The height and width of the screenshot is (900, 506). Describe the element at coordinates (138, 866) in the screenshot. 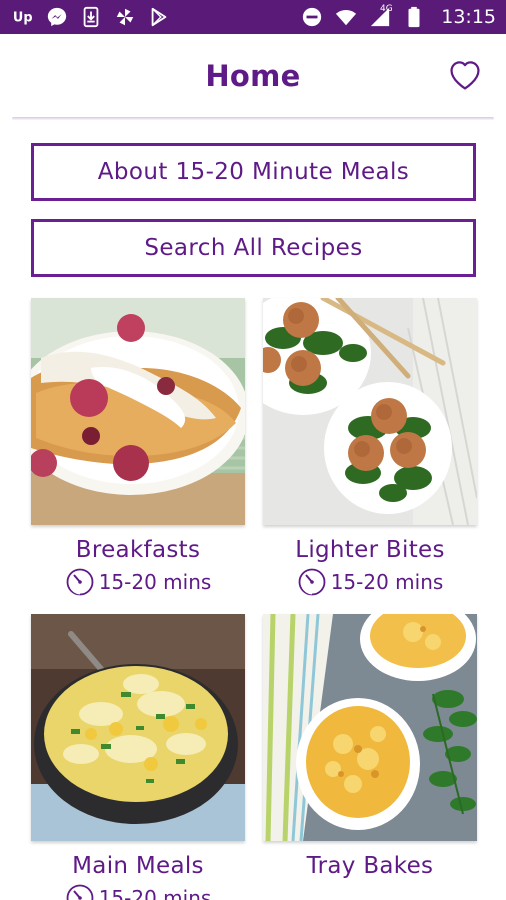

I see `card-title: Main Meals` at that location.